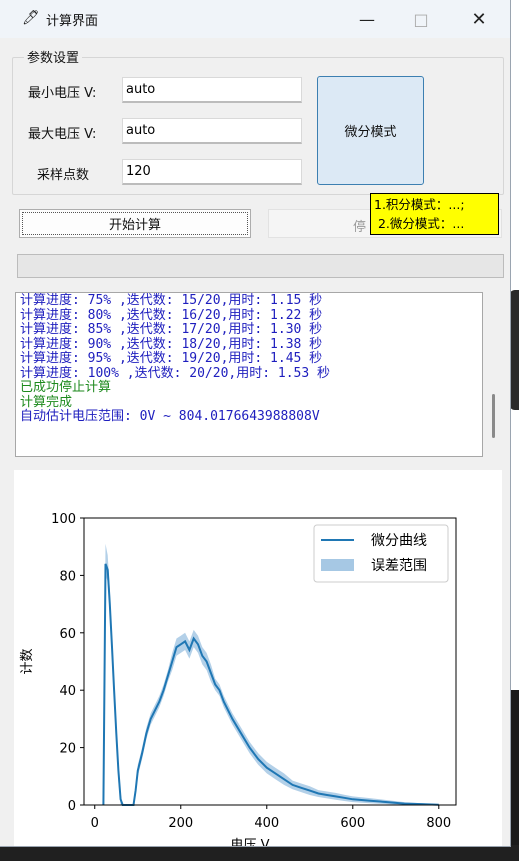 Image resolution: width=519 pixels, height=861 pixels. I want to click on window-title: 计算界面, so click(72, 21).